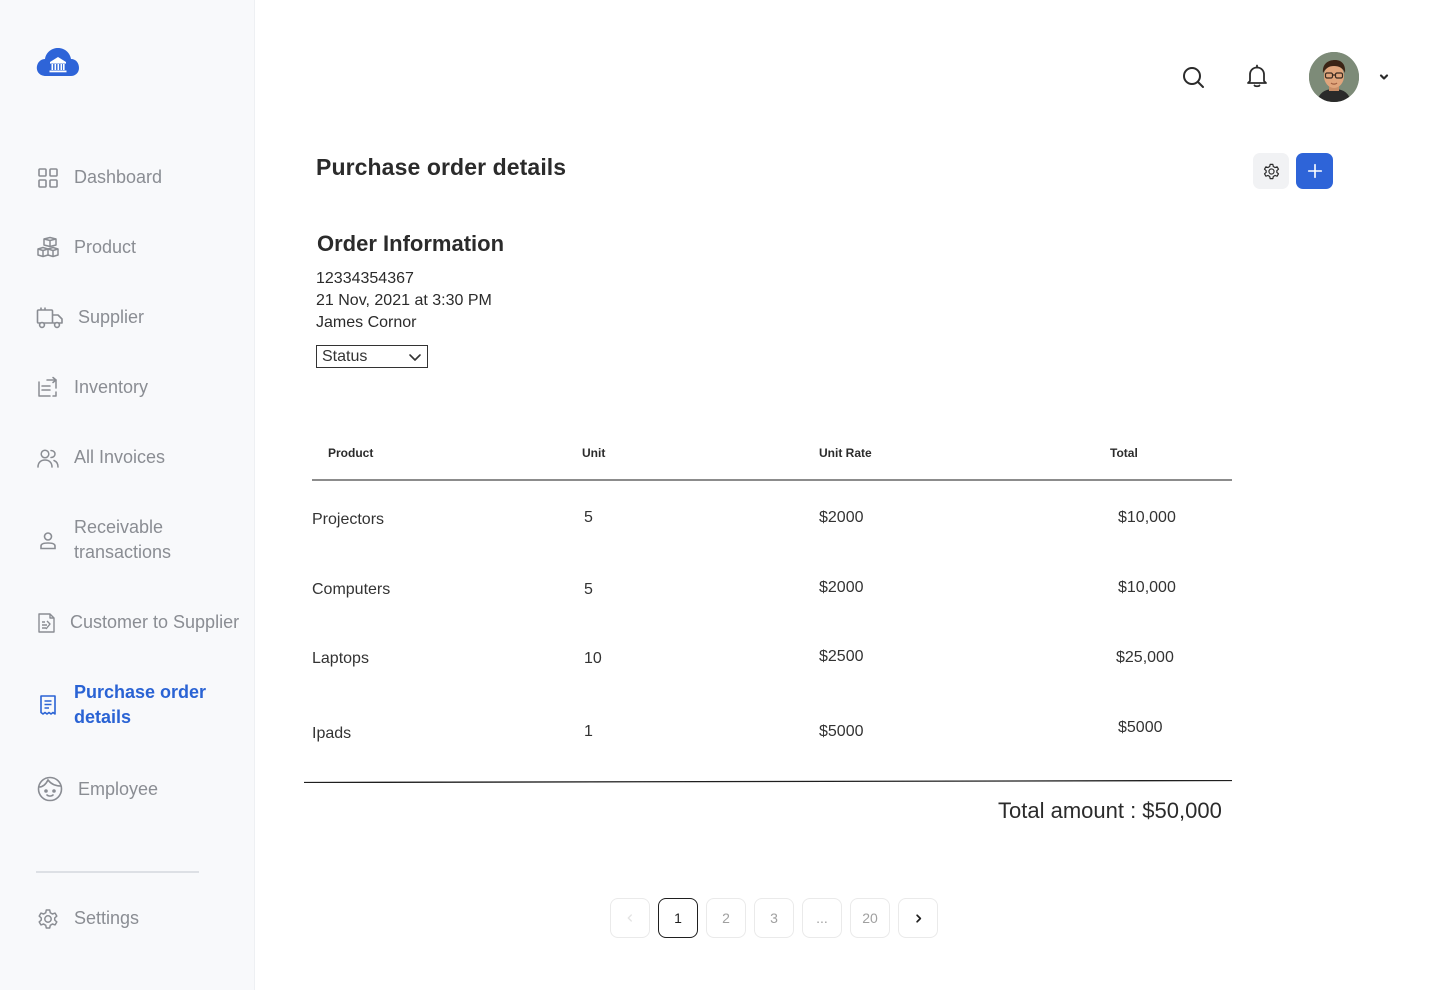 This screenshot has width=1440, height=990. What do you see at coordinates (768, 777) in the screenshot?
I see `table-footer-divider` at bounding box center [768, 777].